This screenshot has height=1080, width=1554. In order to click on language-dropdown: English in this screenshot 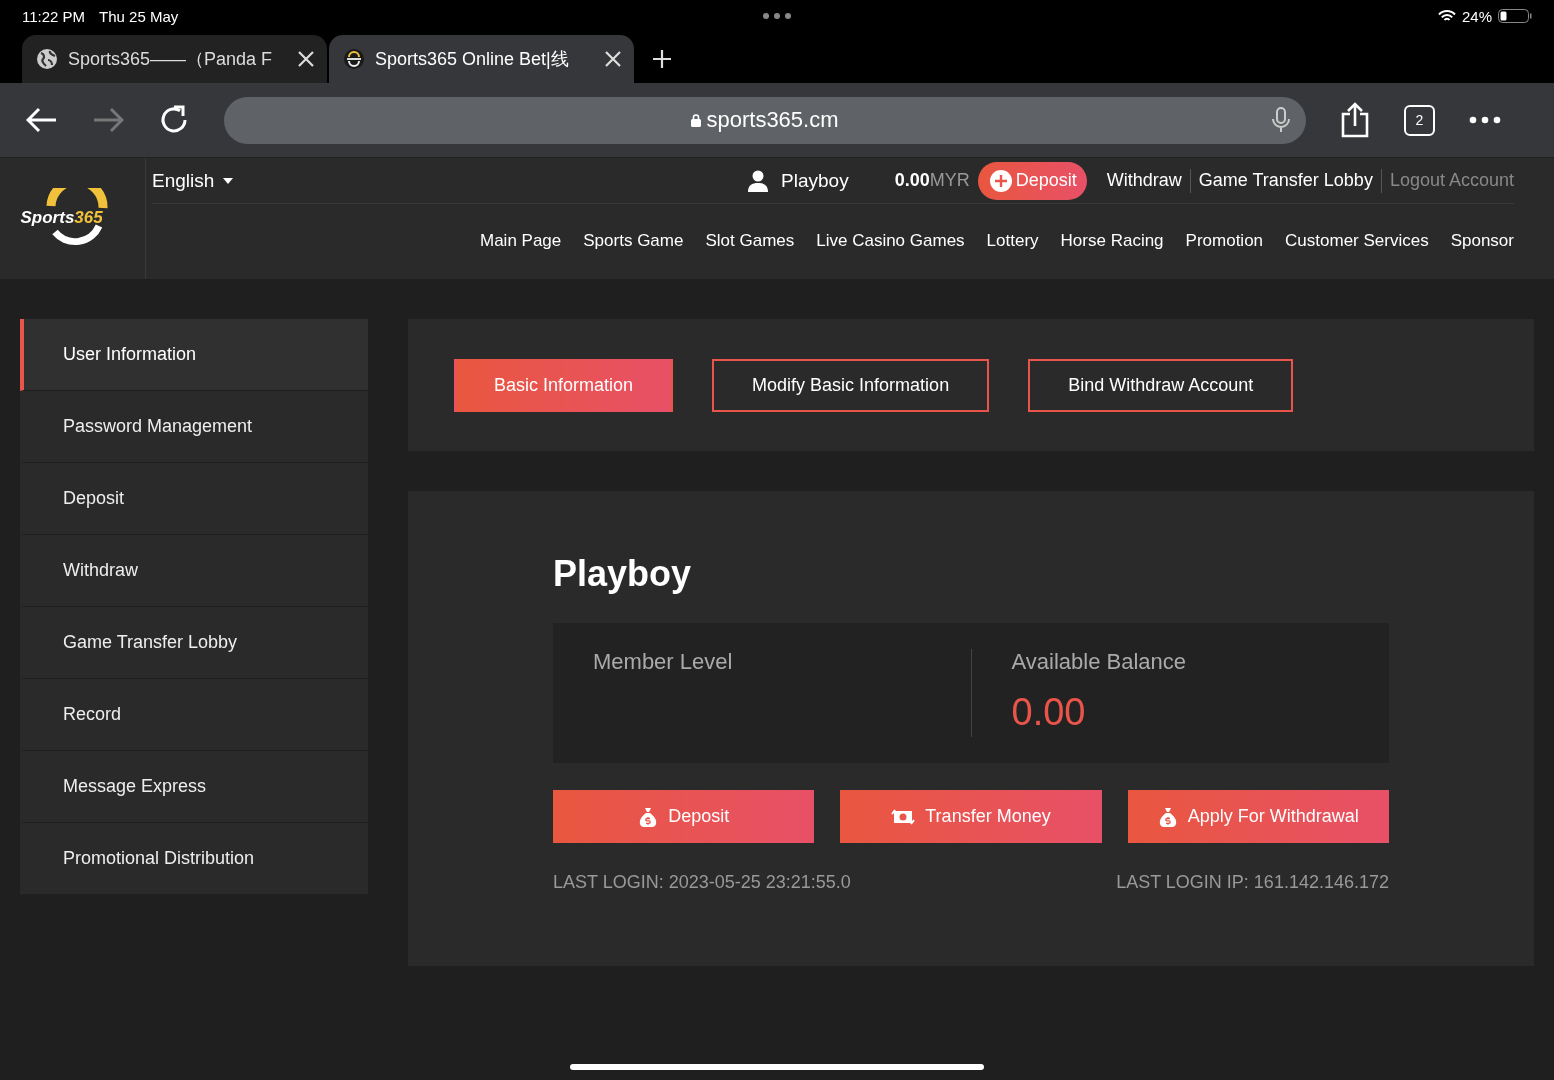, I will do `click(193, 180)`.